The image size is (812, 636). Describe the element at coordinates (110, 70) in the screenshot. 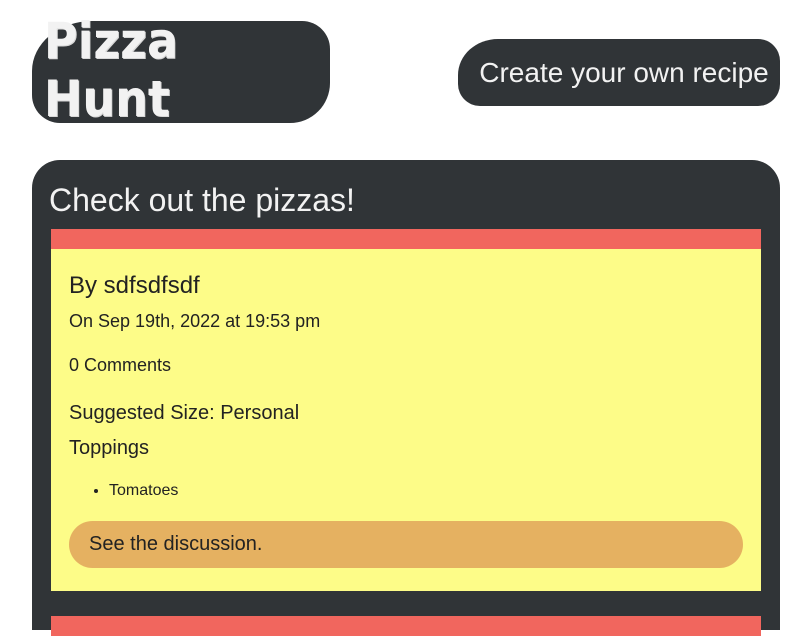

I see `logo-text: Pizza Hunt` at that location.